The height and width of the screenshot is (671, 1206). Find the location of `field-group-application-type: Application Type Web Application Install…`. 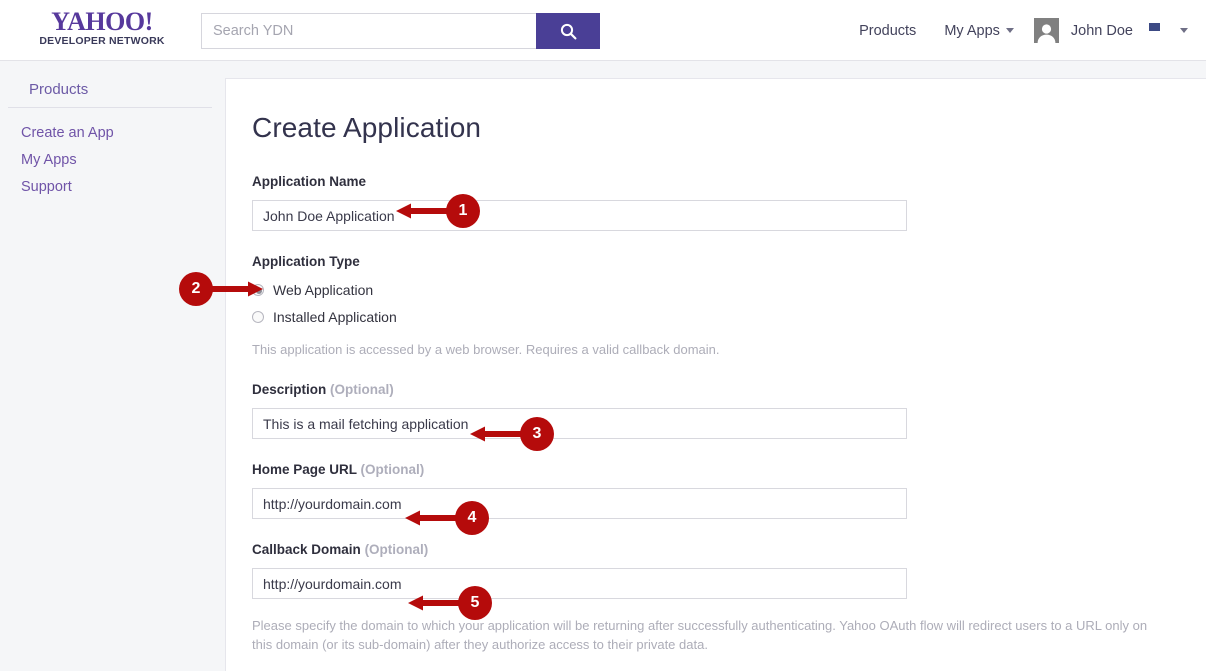

field-group-application-type: Application Type Web Application Install… is located at coordinates (729, 306).